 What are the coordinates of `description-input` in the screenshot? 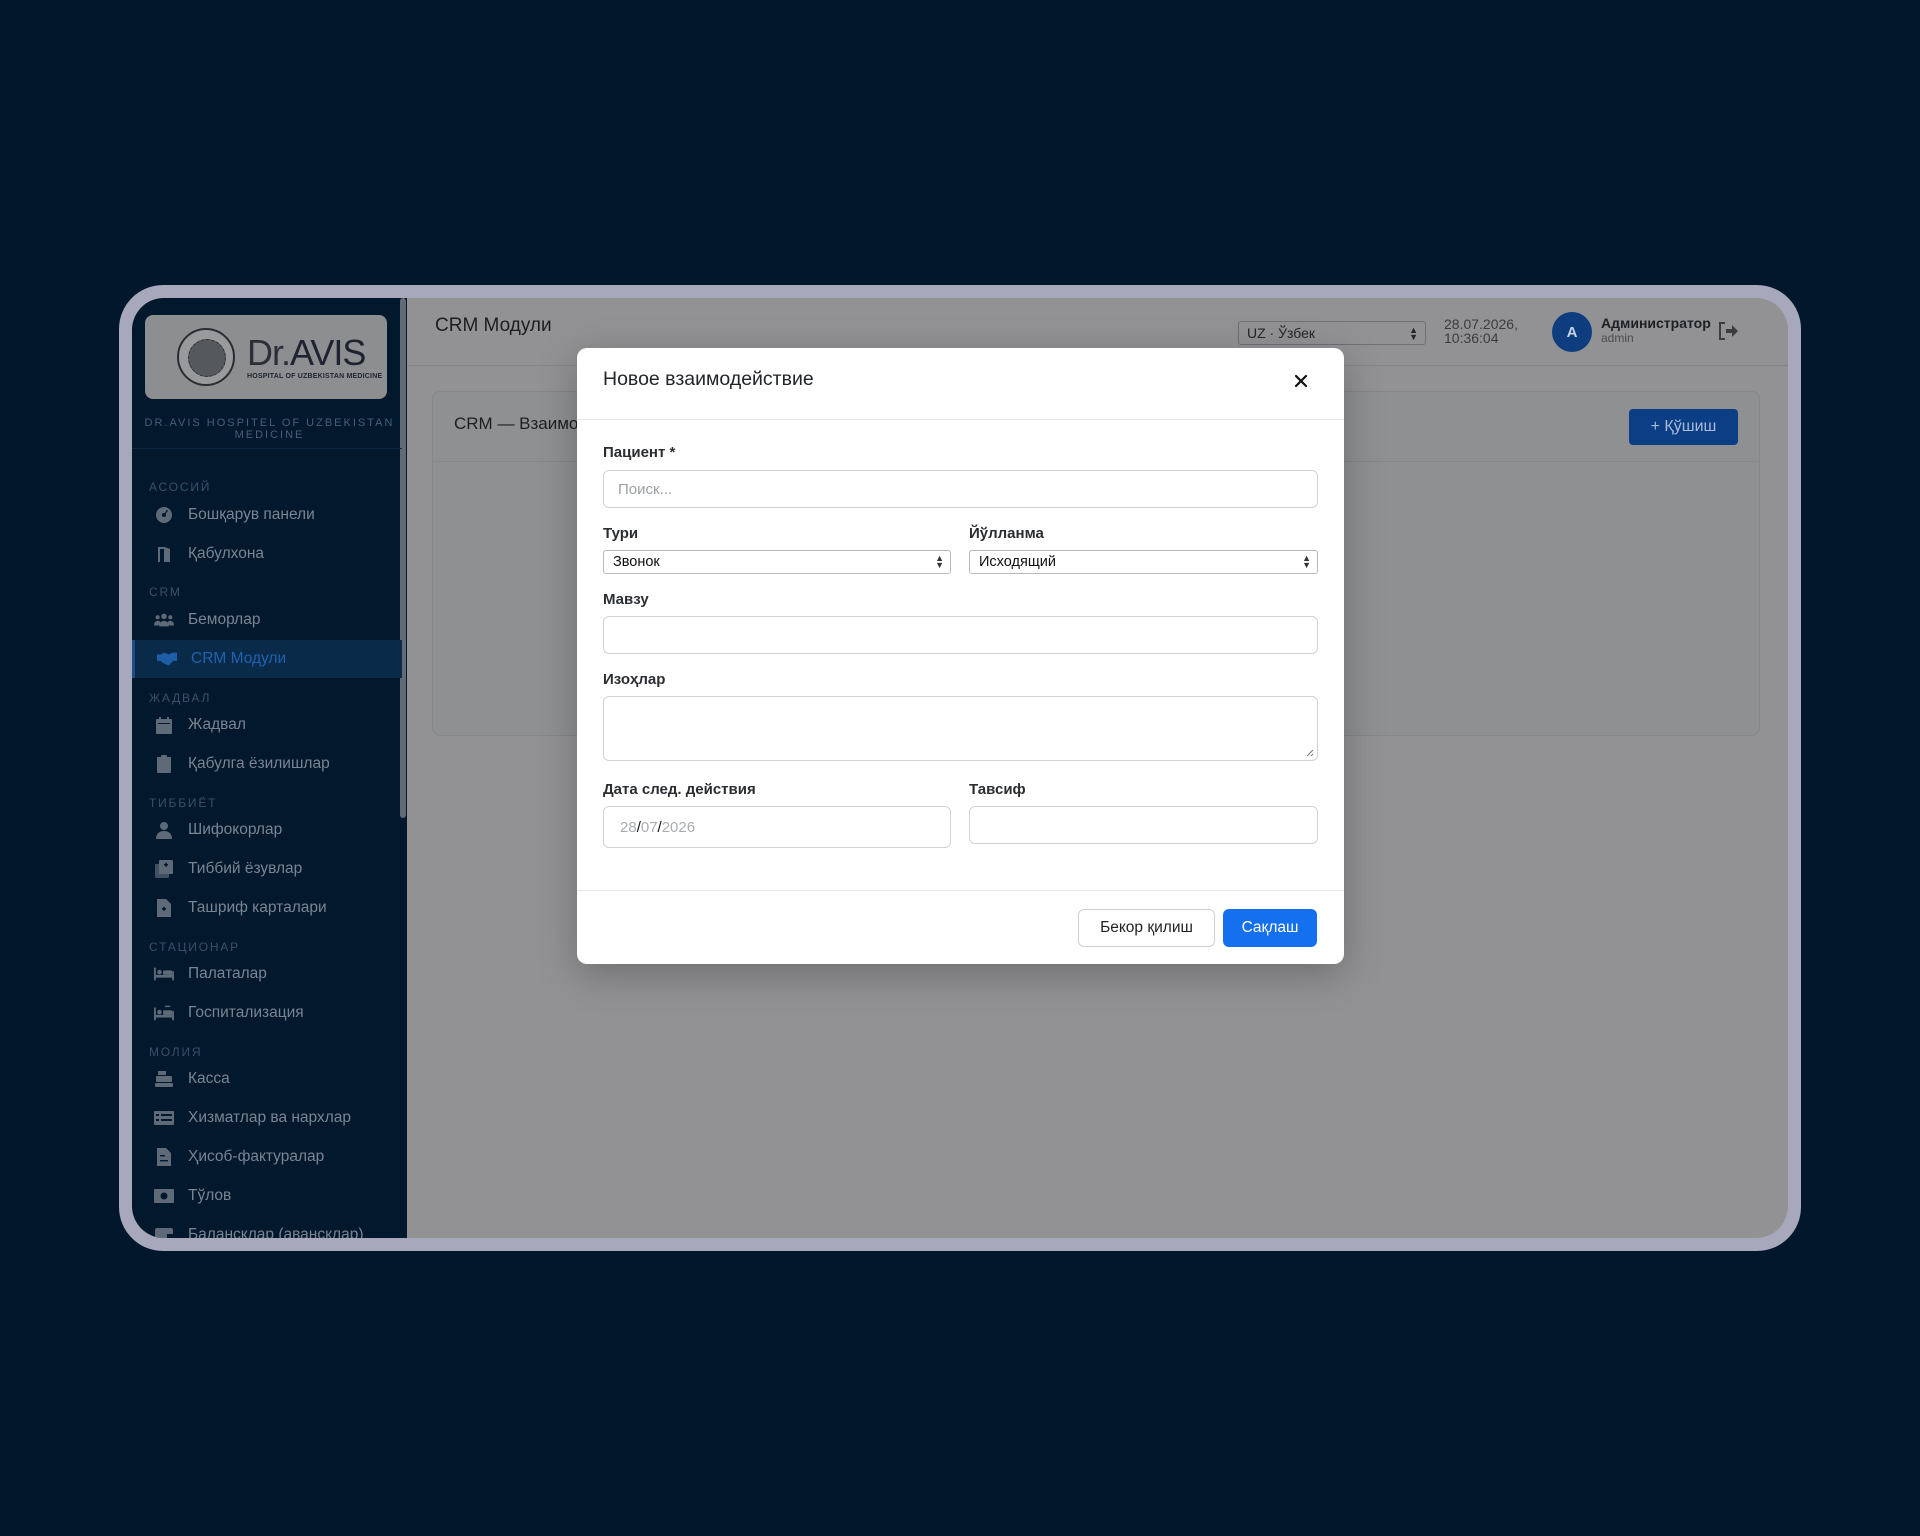 It's located at (1143, 825).